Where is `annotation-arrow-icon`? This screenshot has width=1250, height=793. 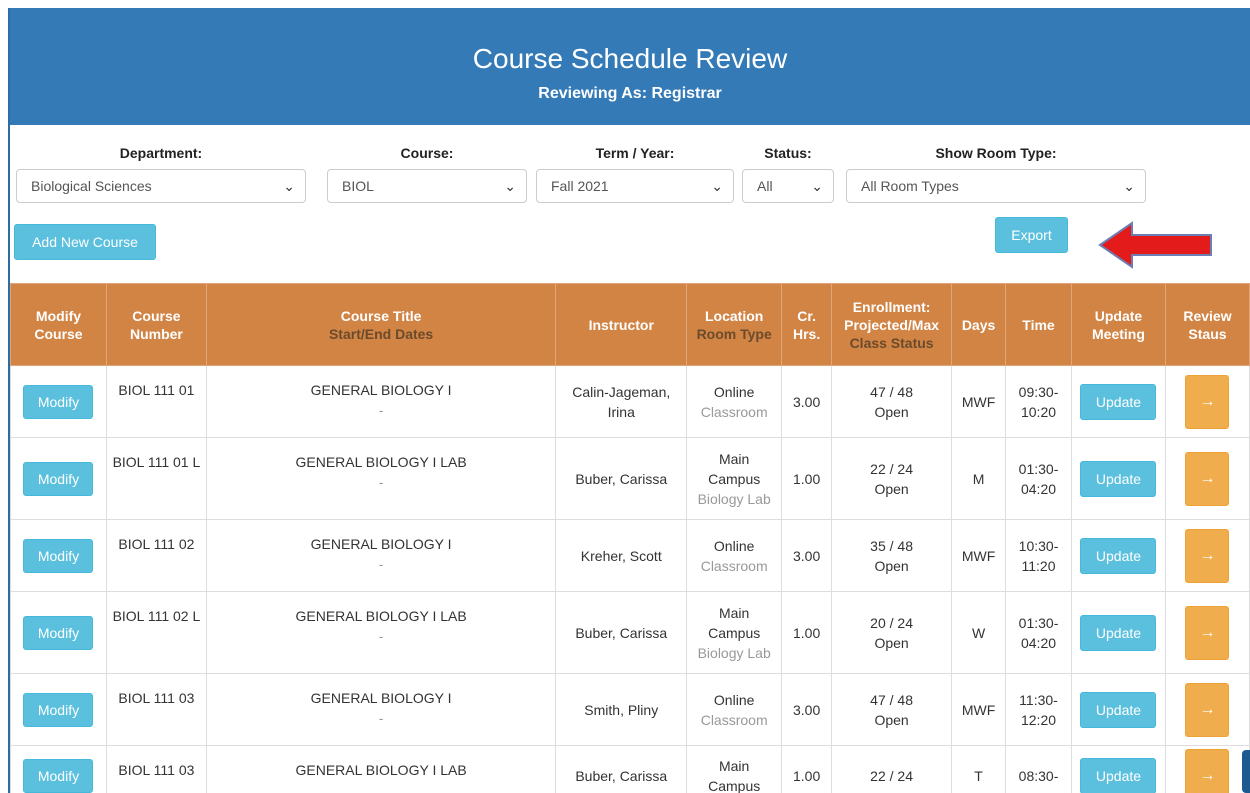 annotation-arrow-icon is located at coordinates (1155, 245).